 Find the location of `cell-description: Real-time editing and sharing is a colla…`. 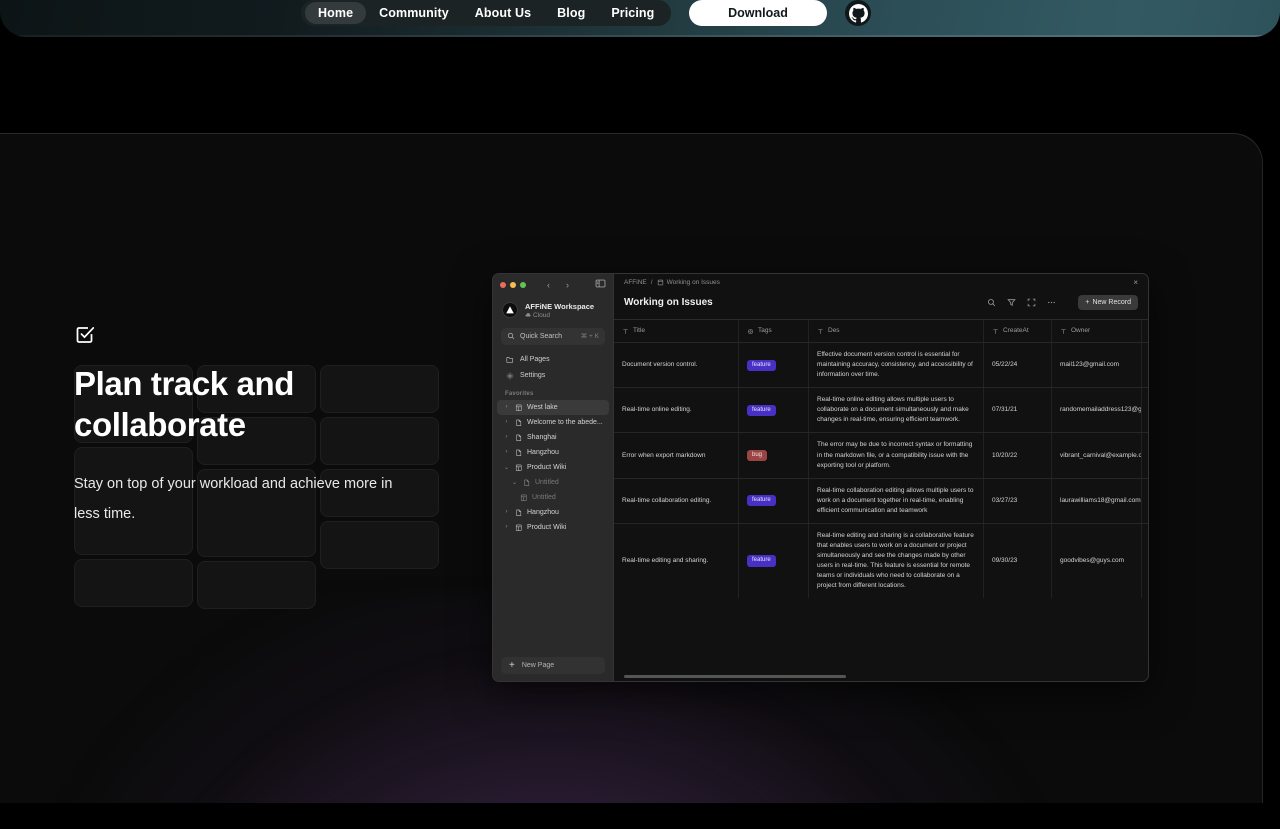

cell-description: Real-time editing and sharing is a colla… is located at coordinates (896, 561).